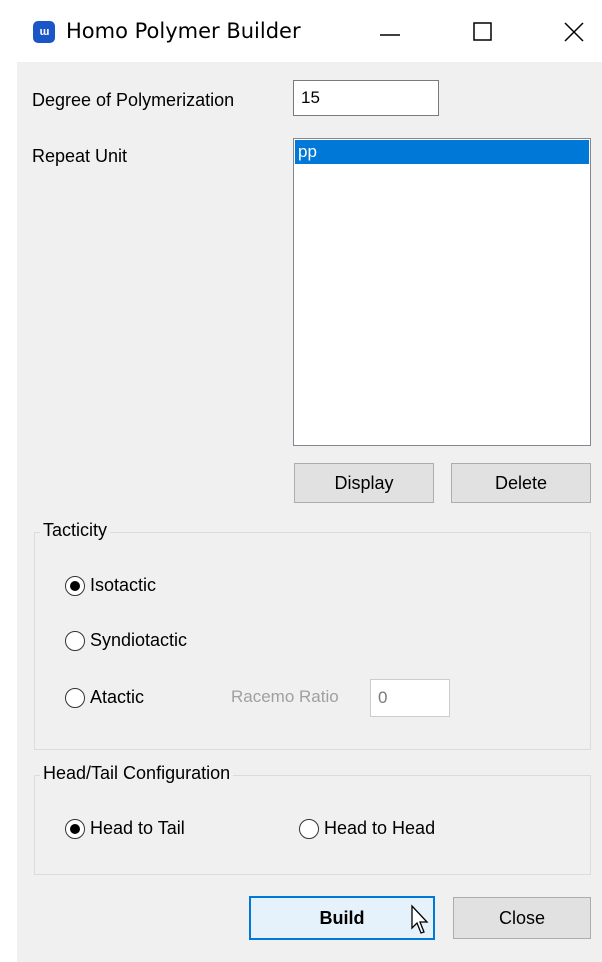  I want to click on head-to-head-label: Head to Head, so click(379, 828).